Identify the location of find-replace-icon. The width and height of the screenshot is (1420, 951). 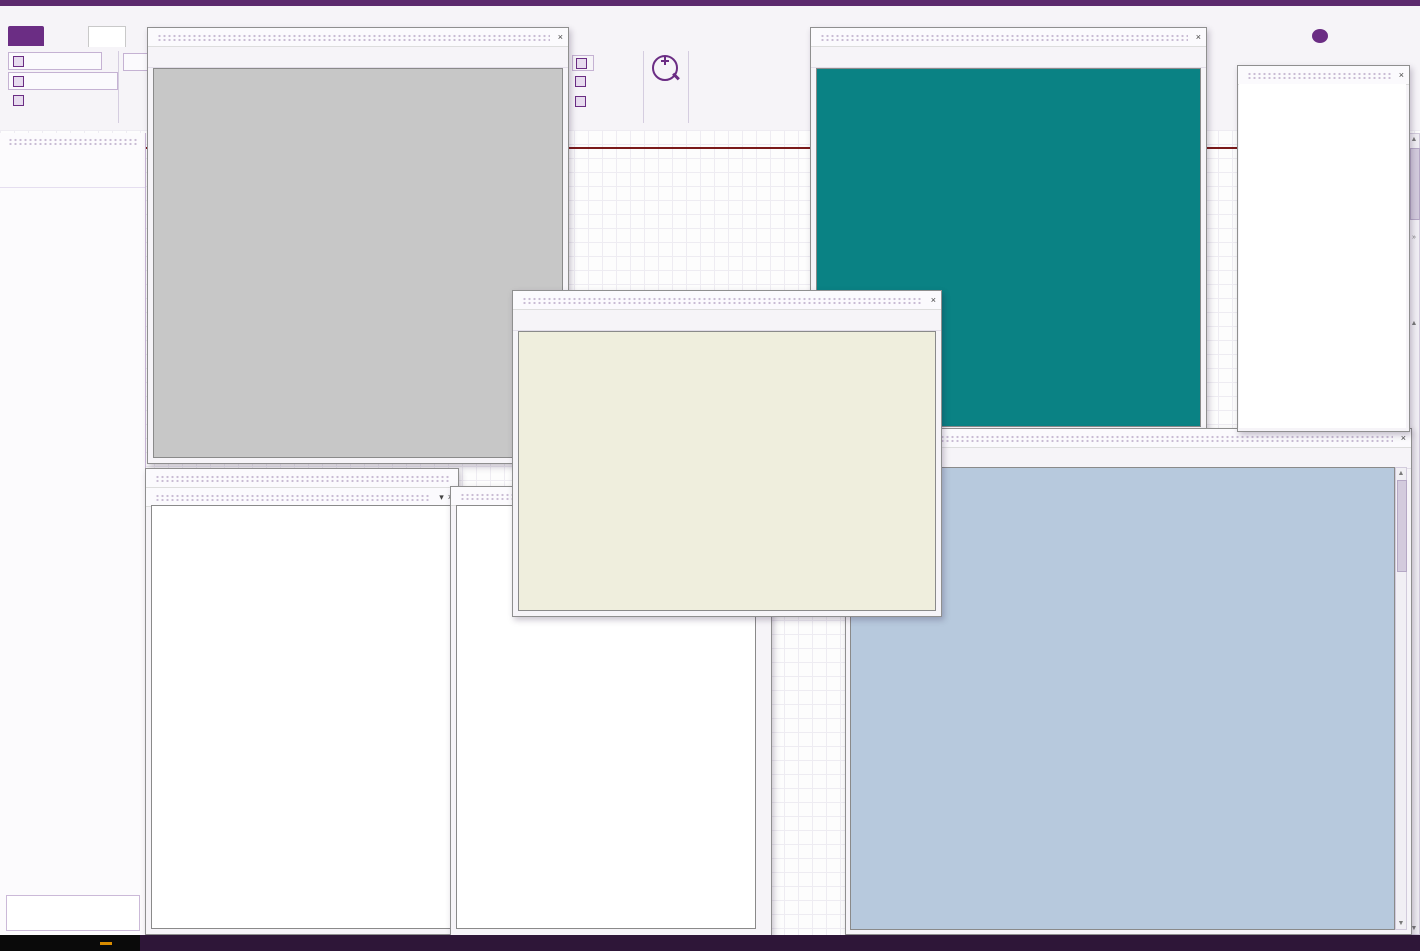
(18, 100).